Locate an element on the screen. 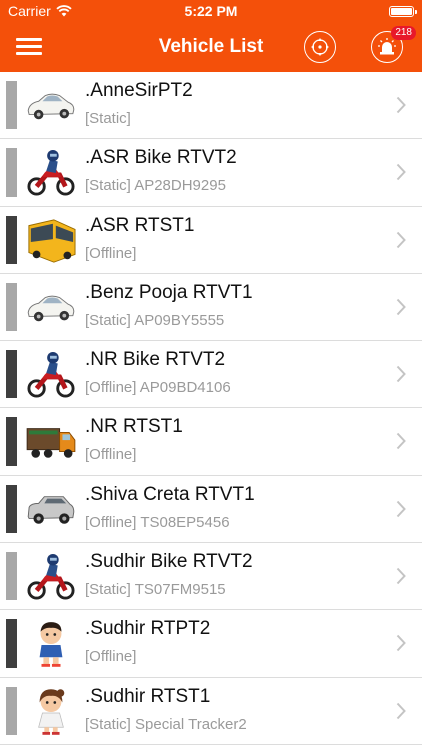  vehicle-row: .NR Bike RTVT2 [Offline] AP09BD4106 is located at coordinates (211, 375).